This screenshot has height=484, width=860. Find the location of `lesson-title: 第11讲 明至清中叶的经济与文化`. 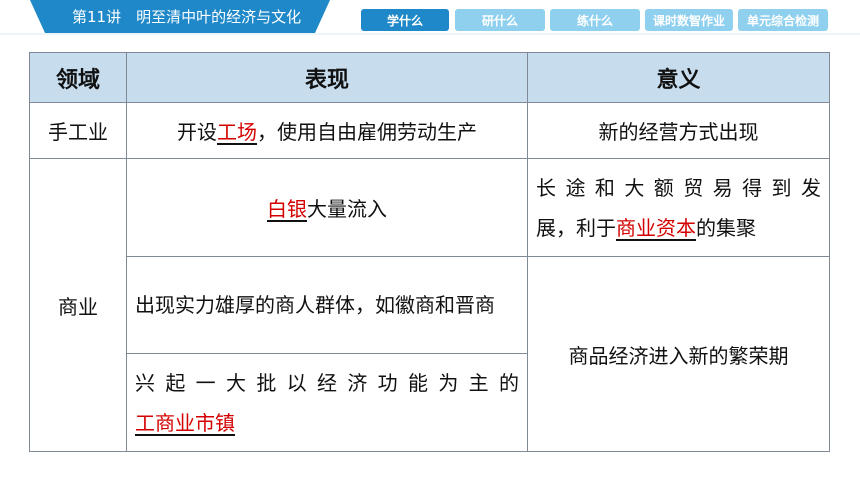

lesson-title: 第11讲 明至清中叶的经济与文化 is located at coordinates (187, 17).